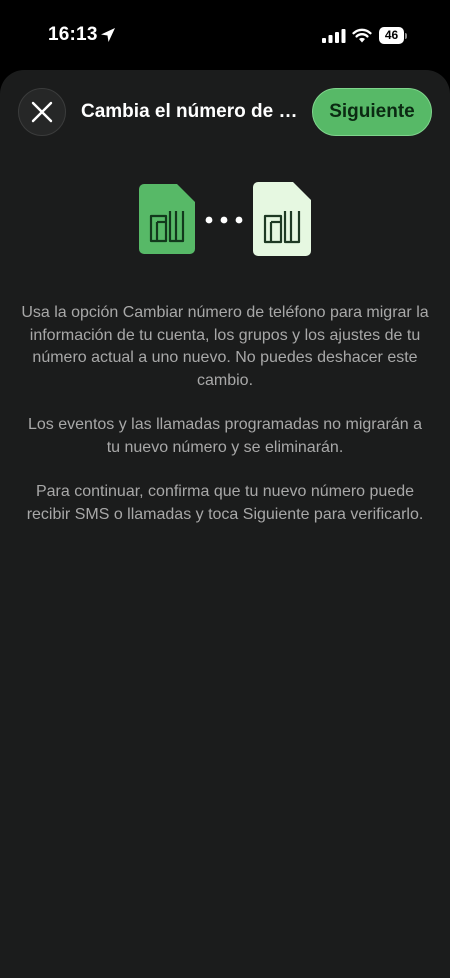 This screenshot has height=978, width=450. I want to click on battery-level: 46, so click(391, 35).